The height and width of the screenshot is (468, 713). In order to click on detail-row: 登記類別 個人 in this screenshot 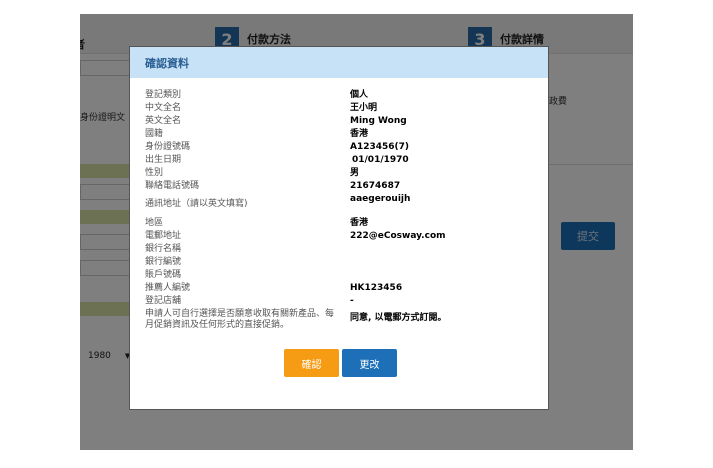, I will do `click(345, 96)`.